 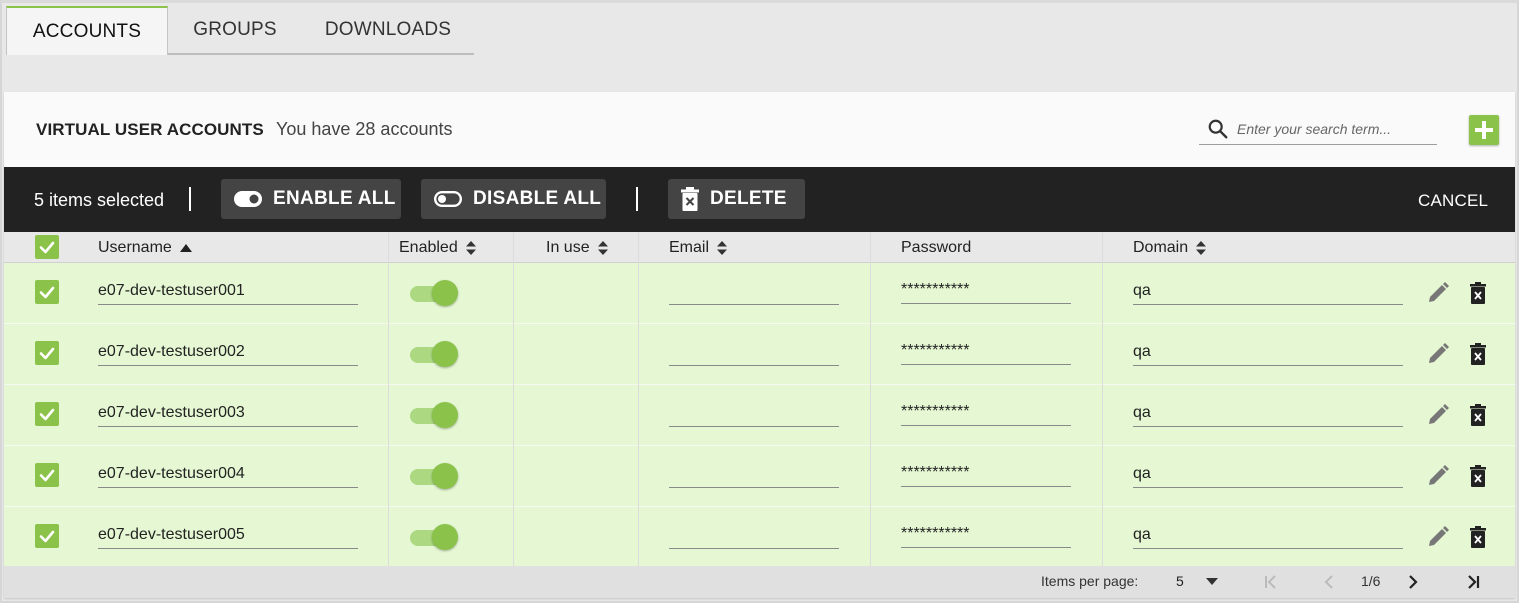 What do you see at coordinates (1453, 201) in the screenshot?
I see `cancel-selection-button: CANCEL` at bounding box center [1453, 201].